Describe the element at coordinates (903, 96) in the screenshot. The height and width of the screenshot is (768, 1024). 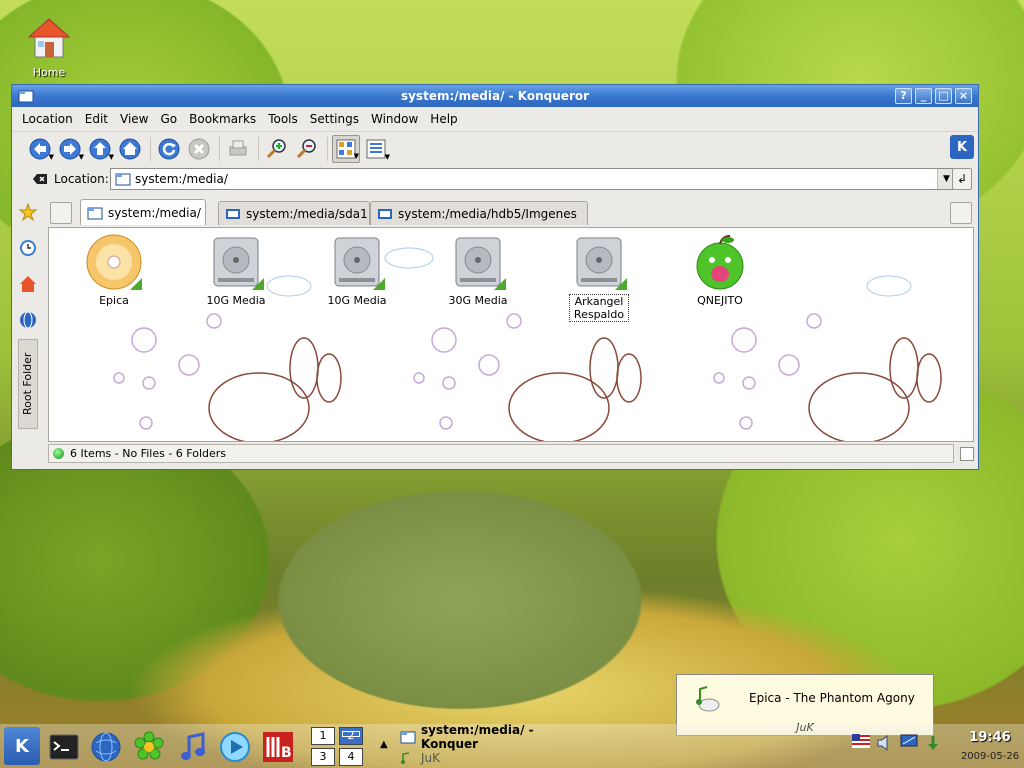
I see `help-button: ?` at that location.